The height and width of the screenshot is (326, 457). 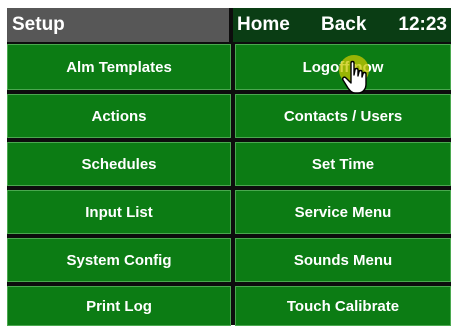 I want to click on set-time-button: Set Time, so click(x=343, y=164).